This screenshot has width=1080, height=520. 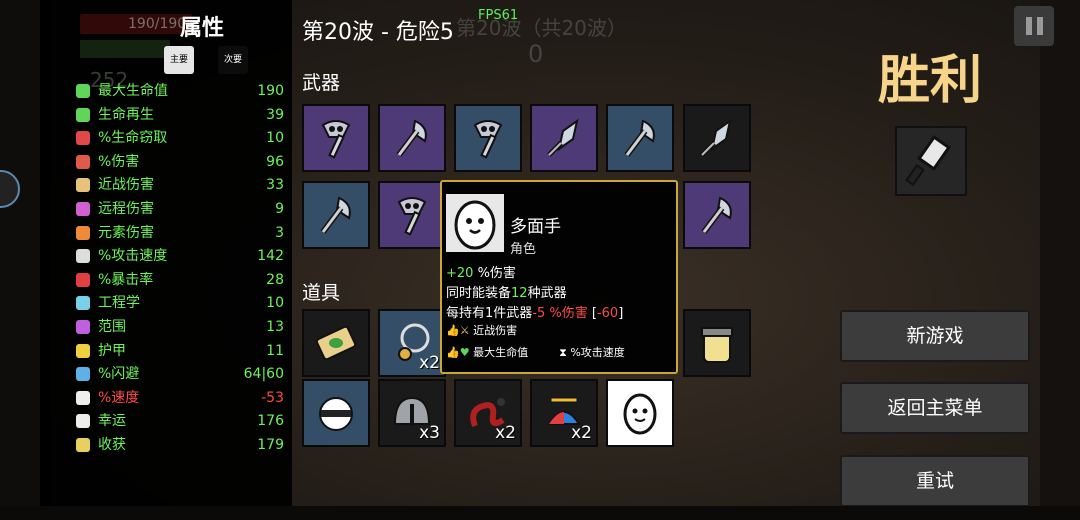 I want to click on stat-value: 33, so click(x=275, y=185).